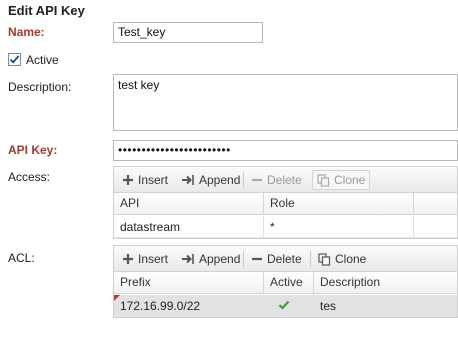  What do you see at coordinates (385, 306) in the screenshot?
I see `cell-description: tes` at bounding box center [385, 306].